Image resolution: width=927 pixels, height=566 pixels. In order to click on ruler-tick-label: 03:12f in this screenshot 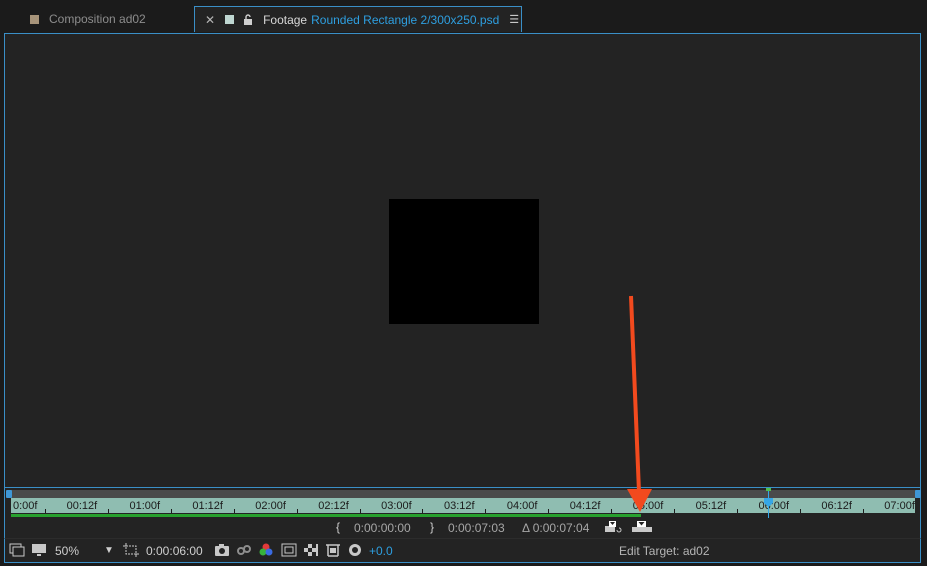, I will do `click(459, 506)`.